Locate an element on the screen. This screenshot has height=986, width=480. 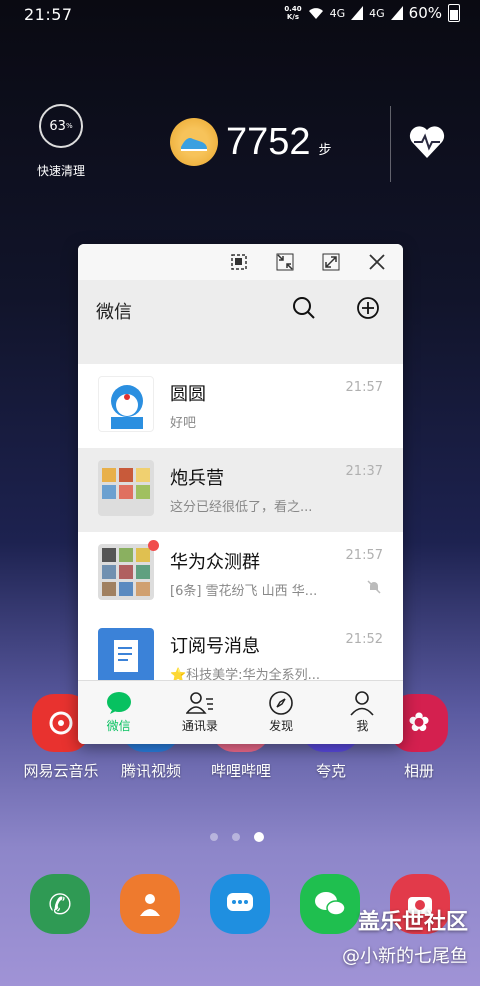
chat-preview: 好吧 is located at coordinates (183, 423).